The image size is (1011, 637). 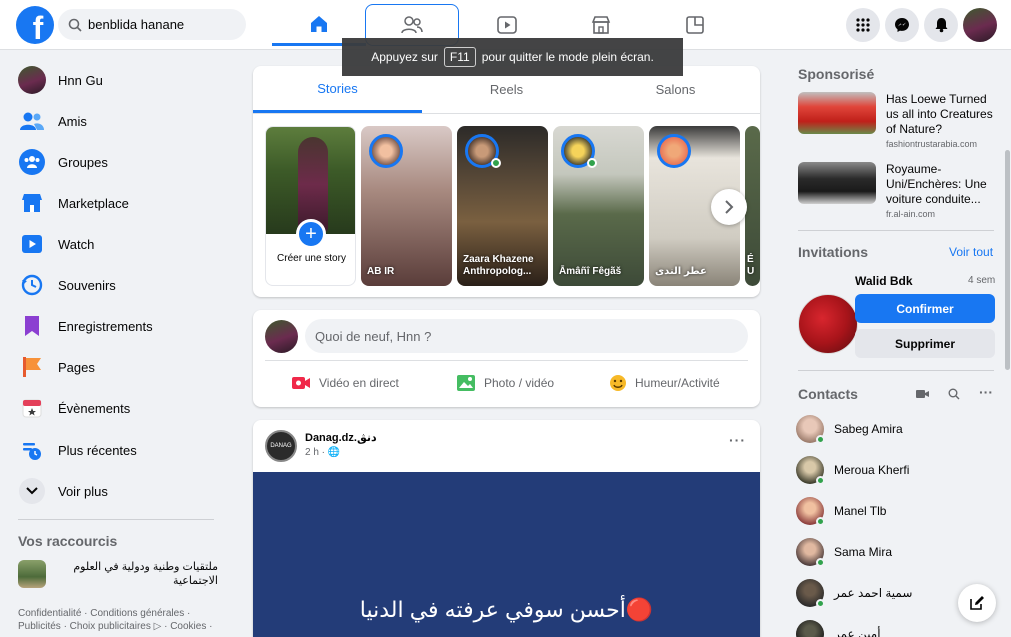 What do you see at coordinates (664, 383) in the screenshot?
I see `feeling-button: Humeur/Activité` at bounding box center [664, 383].